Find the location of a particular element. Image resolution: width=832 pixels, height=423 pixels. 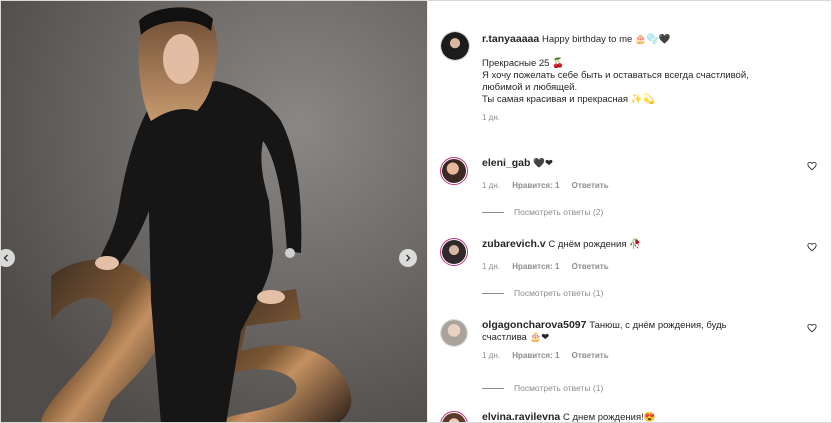

caption-line: Ты самая красивая и прекрасная ✨💫 is located at coordinates (568, 99).